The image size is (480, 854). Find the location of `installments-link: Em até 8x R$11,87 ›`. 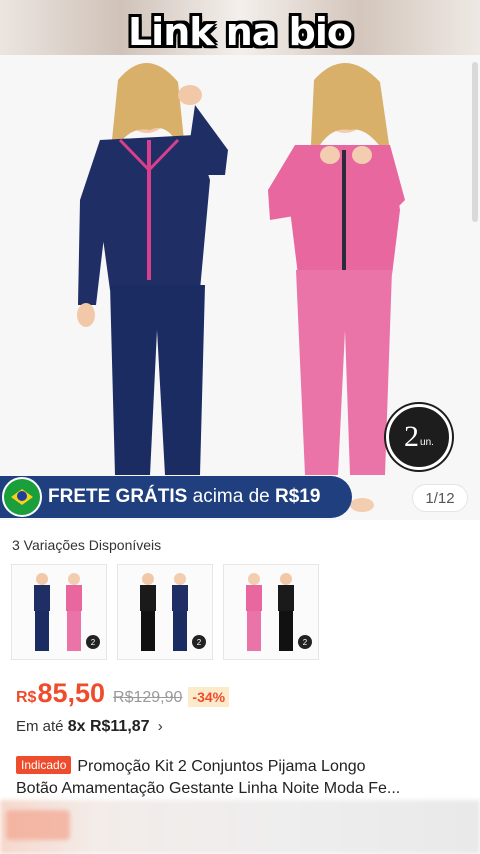

installments-link: Em até 8x R$11,87 › is located at coordinates (89, 727).